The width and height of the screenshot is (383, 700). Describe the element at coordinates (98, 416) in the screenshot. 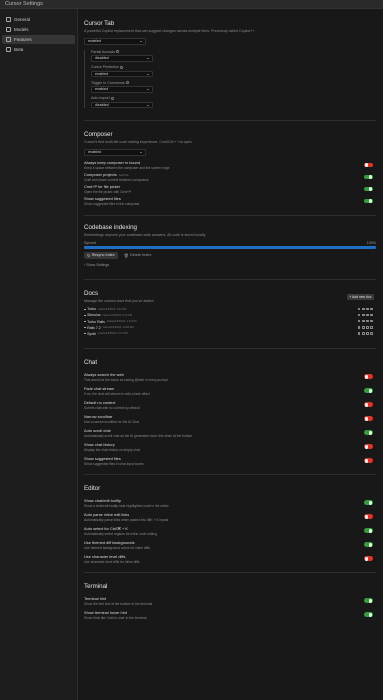

I see `setting-title: Narrow scrollbar` at that location.